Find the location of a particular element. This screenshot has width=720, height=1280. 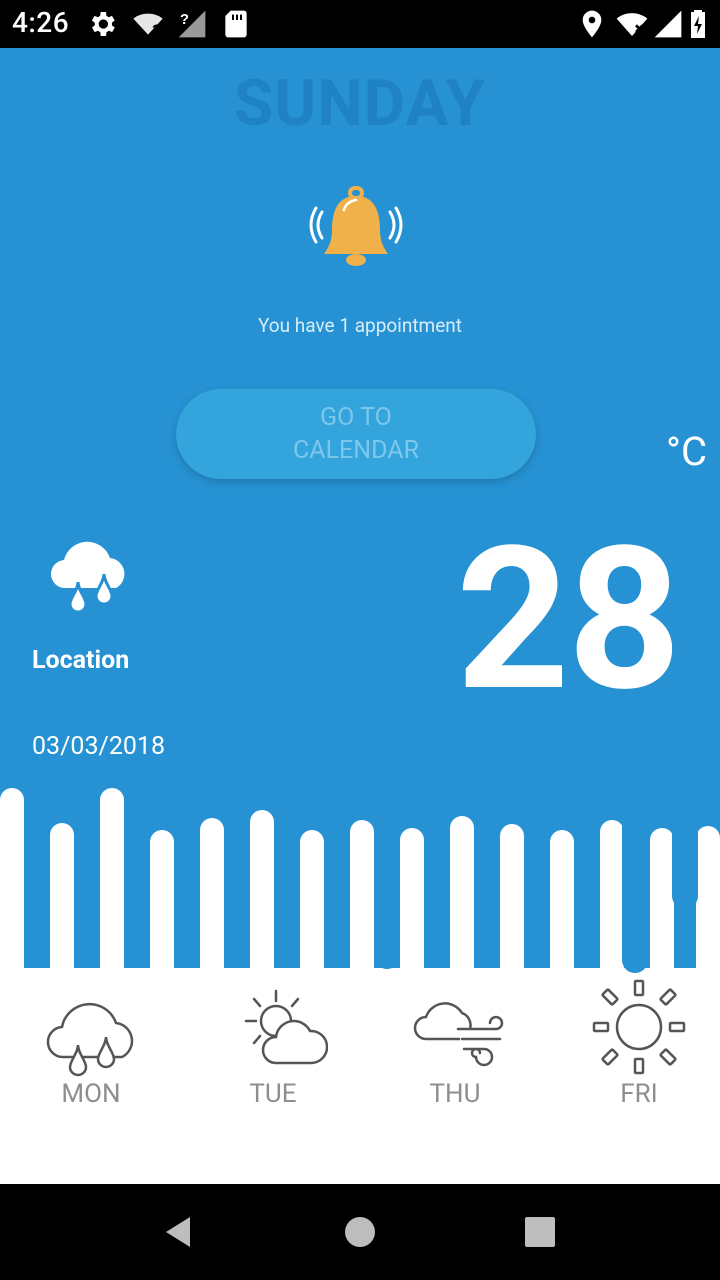

signal-icon is located at coordinates (668, 24).